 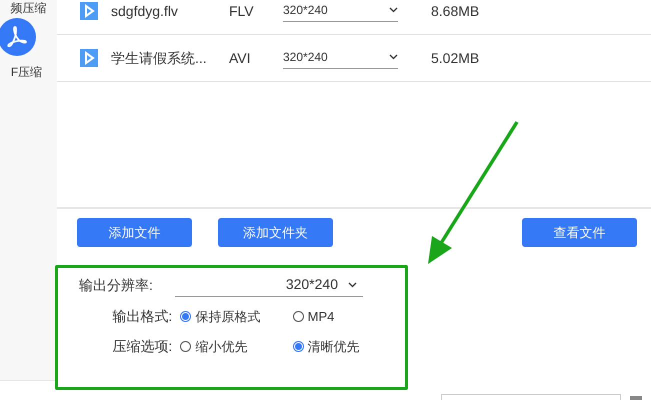 I want to click on file-size: 8.68MB, so click(x=455, y=11).